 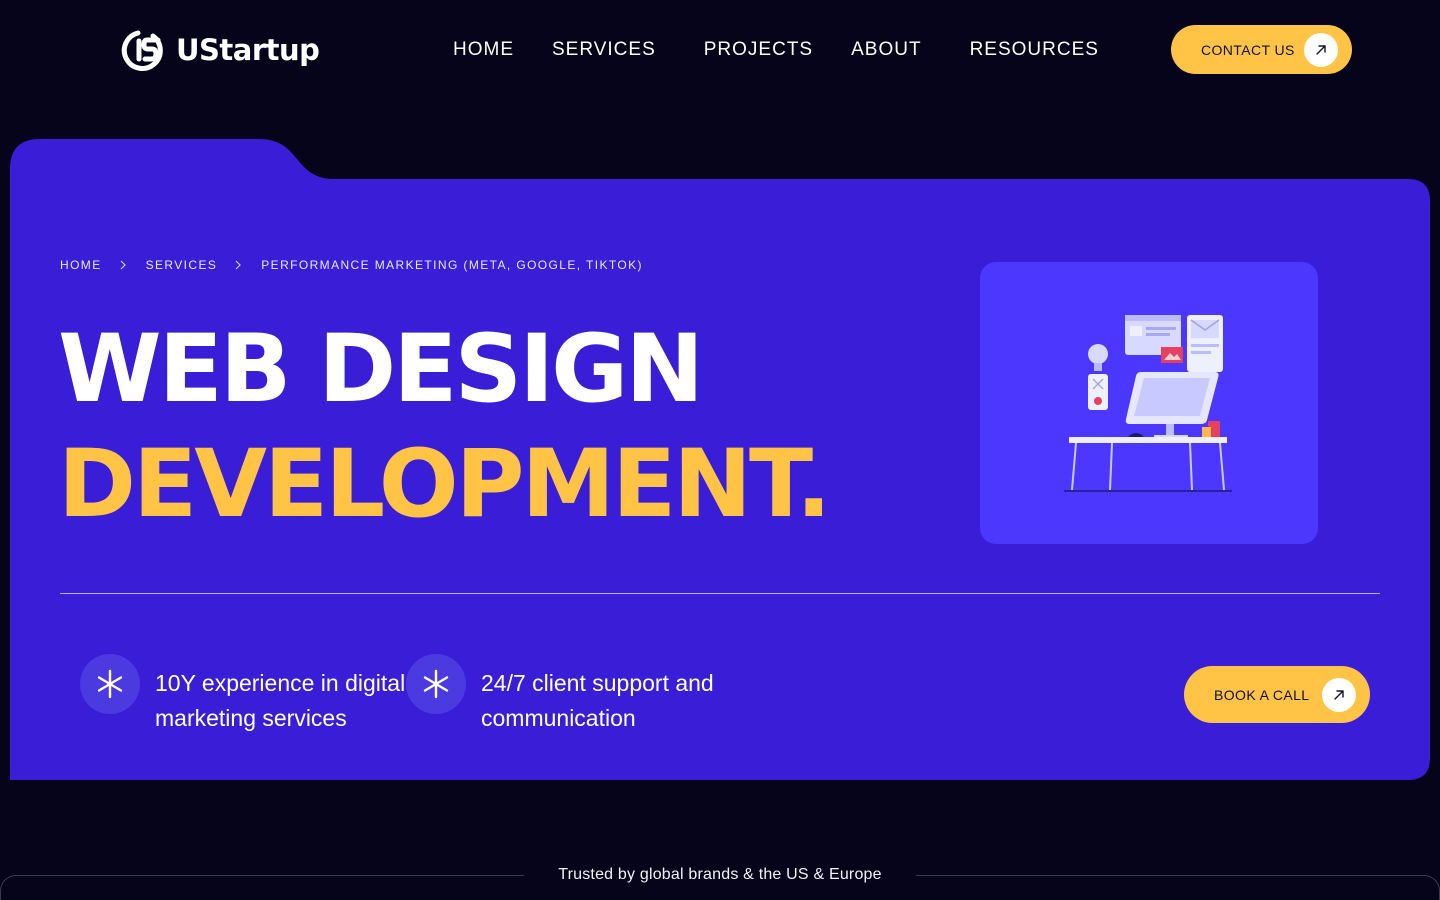 What do you see at coordinates (720, 593) in the screenshot?
I see `hero-divider` at bounding box center [720, 593].